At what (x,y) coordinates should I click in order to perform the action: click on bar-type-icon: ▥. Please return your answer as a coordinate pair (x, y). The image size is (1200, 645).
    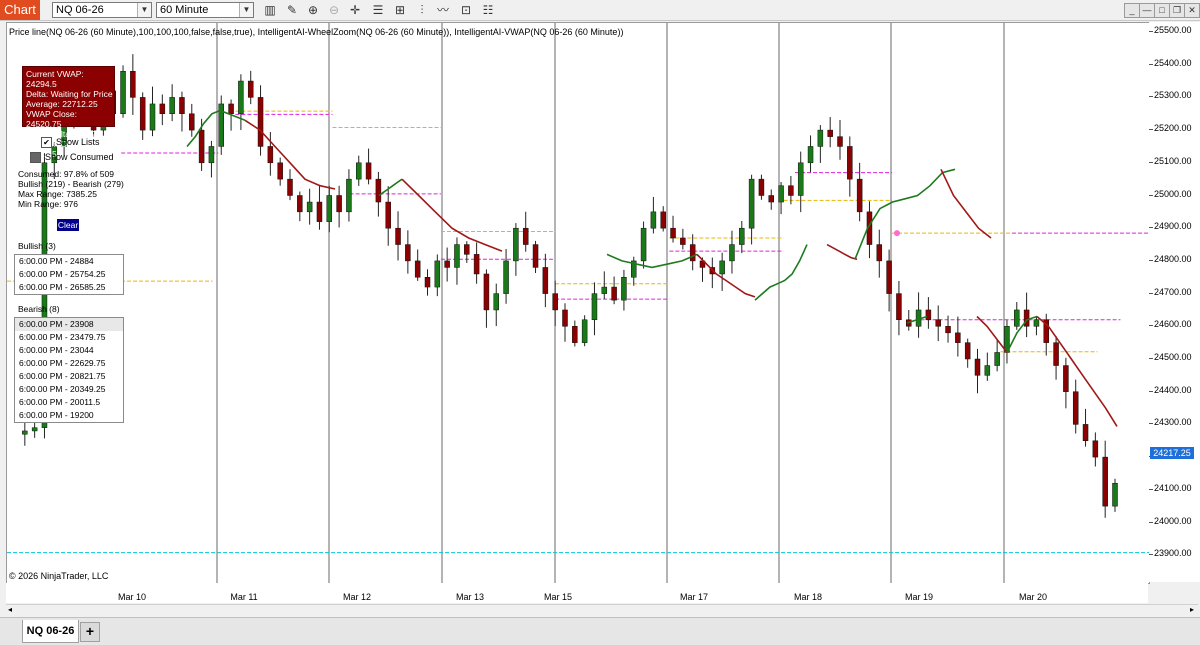
    Looking at the image, I should click on (270, 10).